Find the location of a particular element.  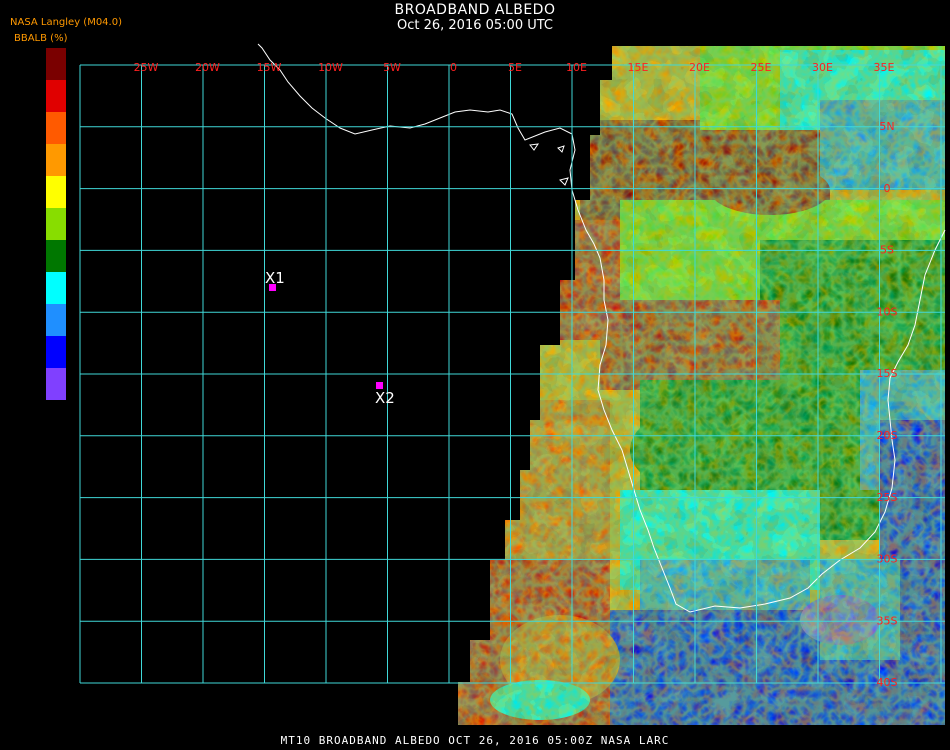

latitude-label: 30S is located at coordinates (887, 559).